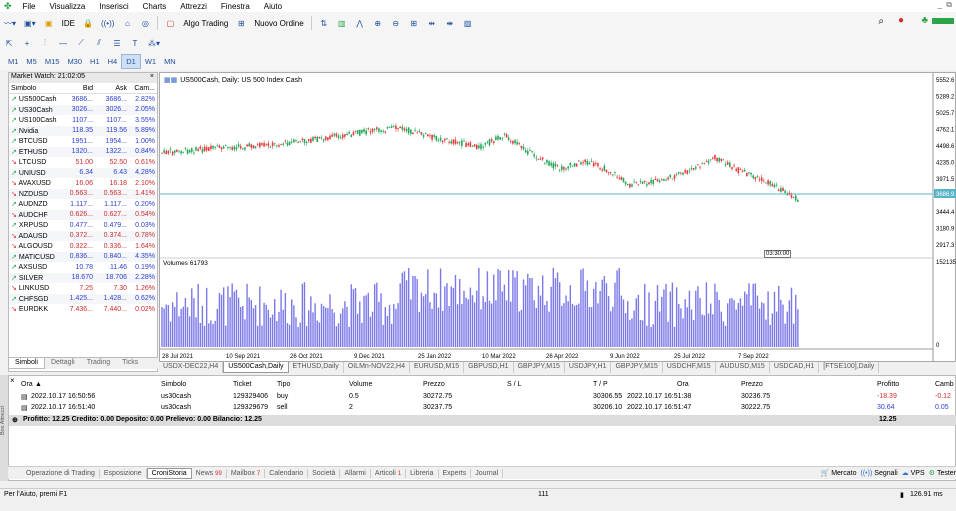  I want to click on autoscroll-icon: ⇹, so click(432, 23).